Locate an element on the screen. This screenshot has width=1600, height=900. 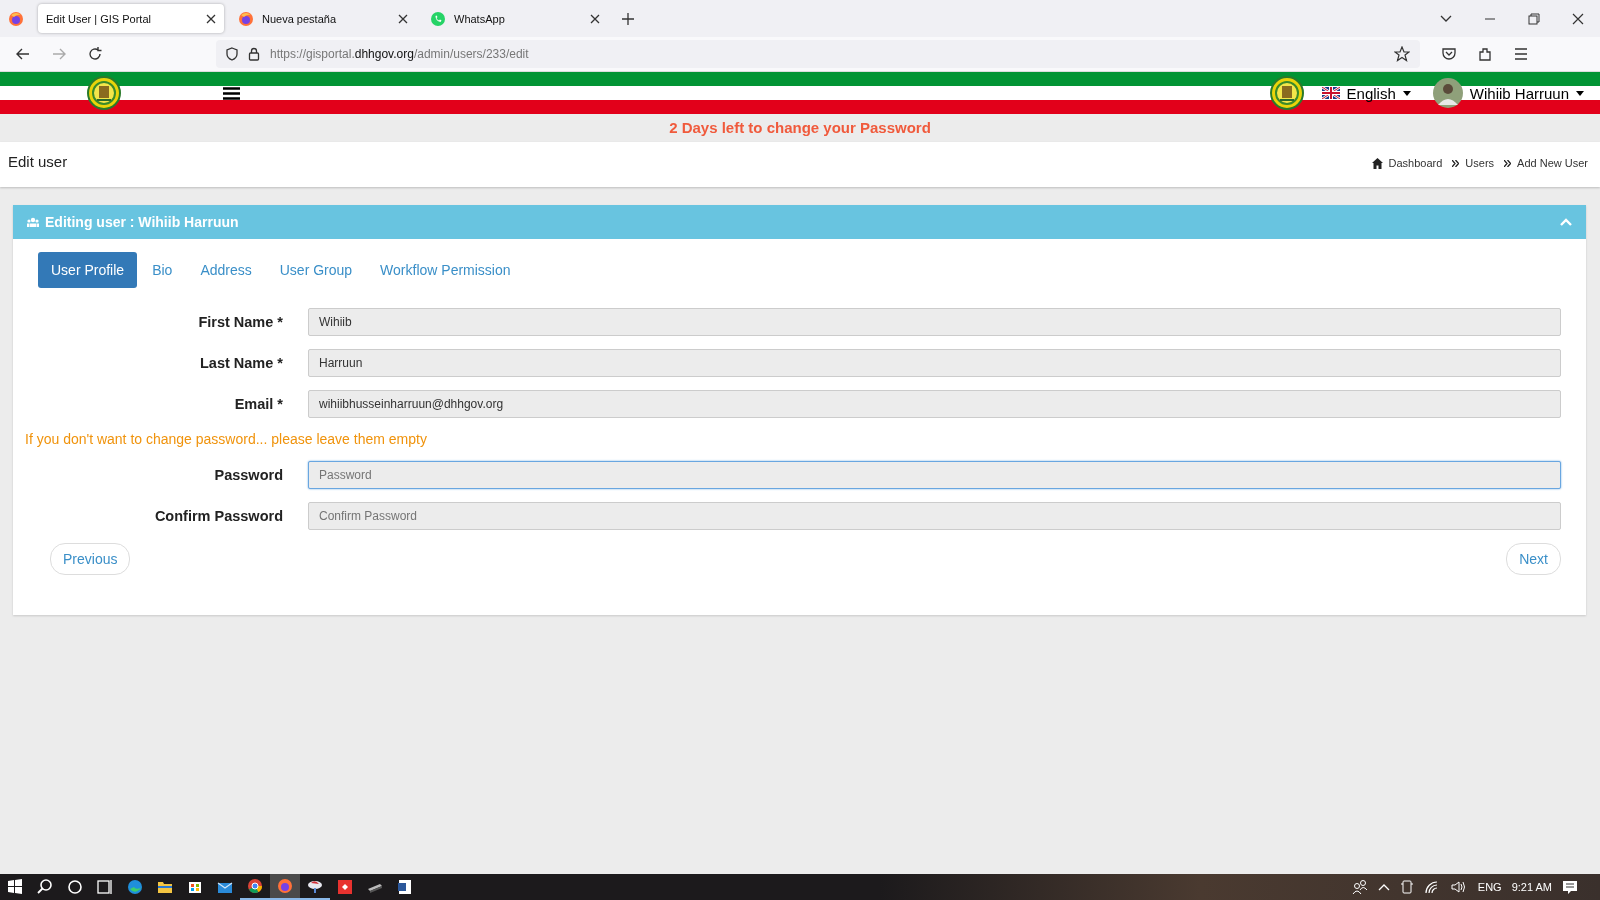
shield-icon is located at coordinates (232, 54).